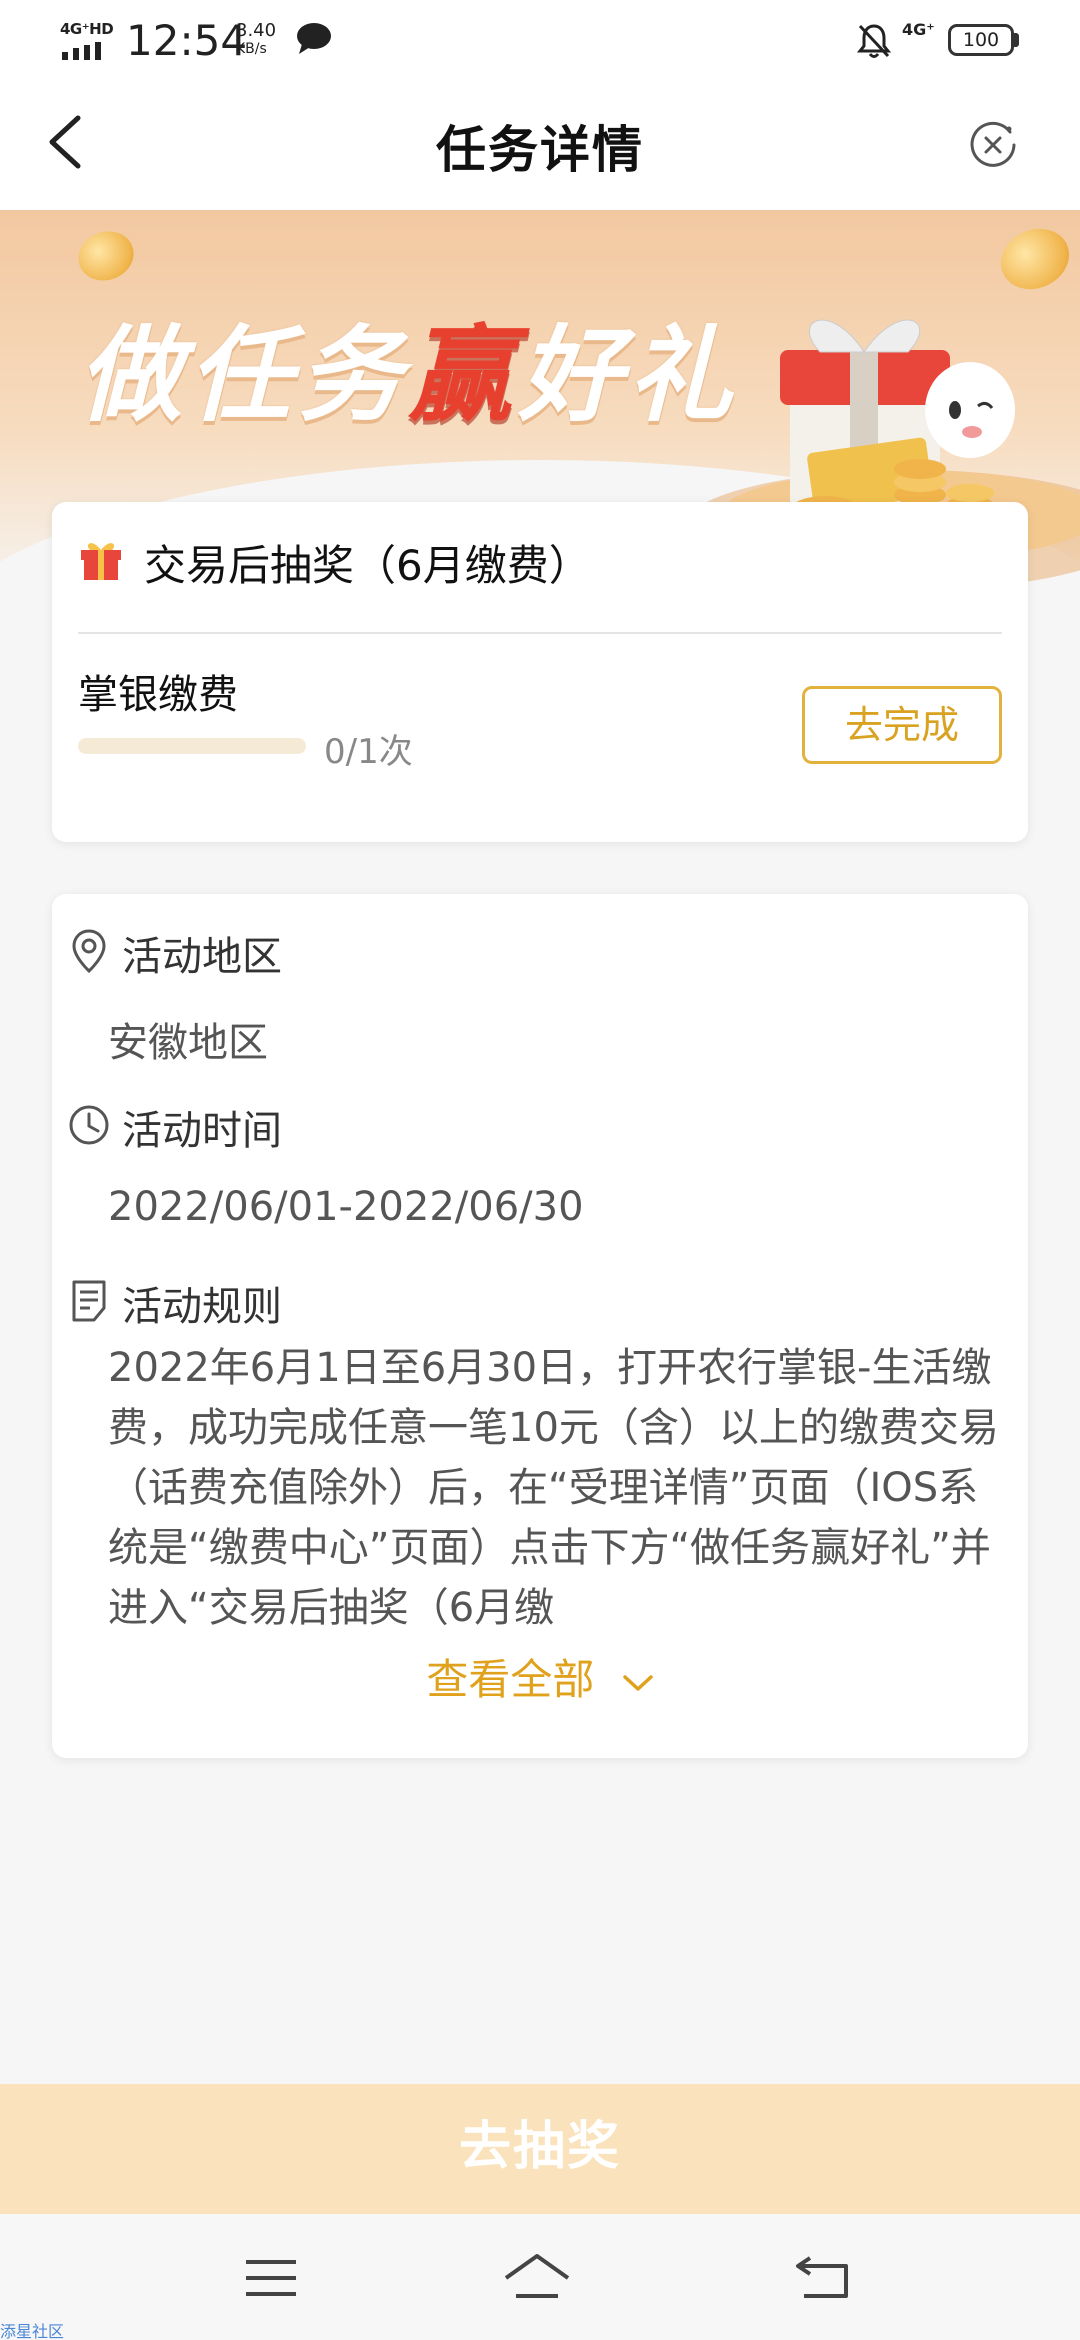  I want to click on network-type-label: 4G⁺HD, so click(87, 29).